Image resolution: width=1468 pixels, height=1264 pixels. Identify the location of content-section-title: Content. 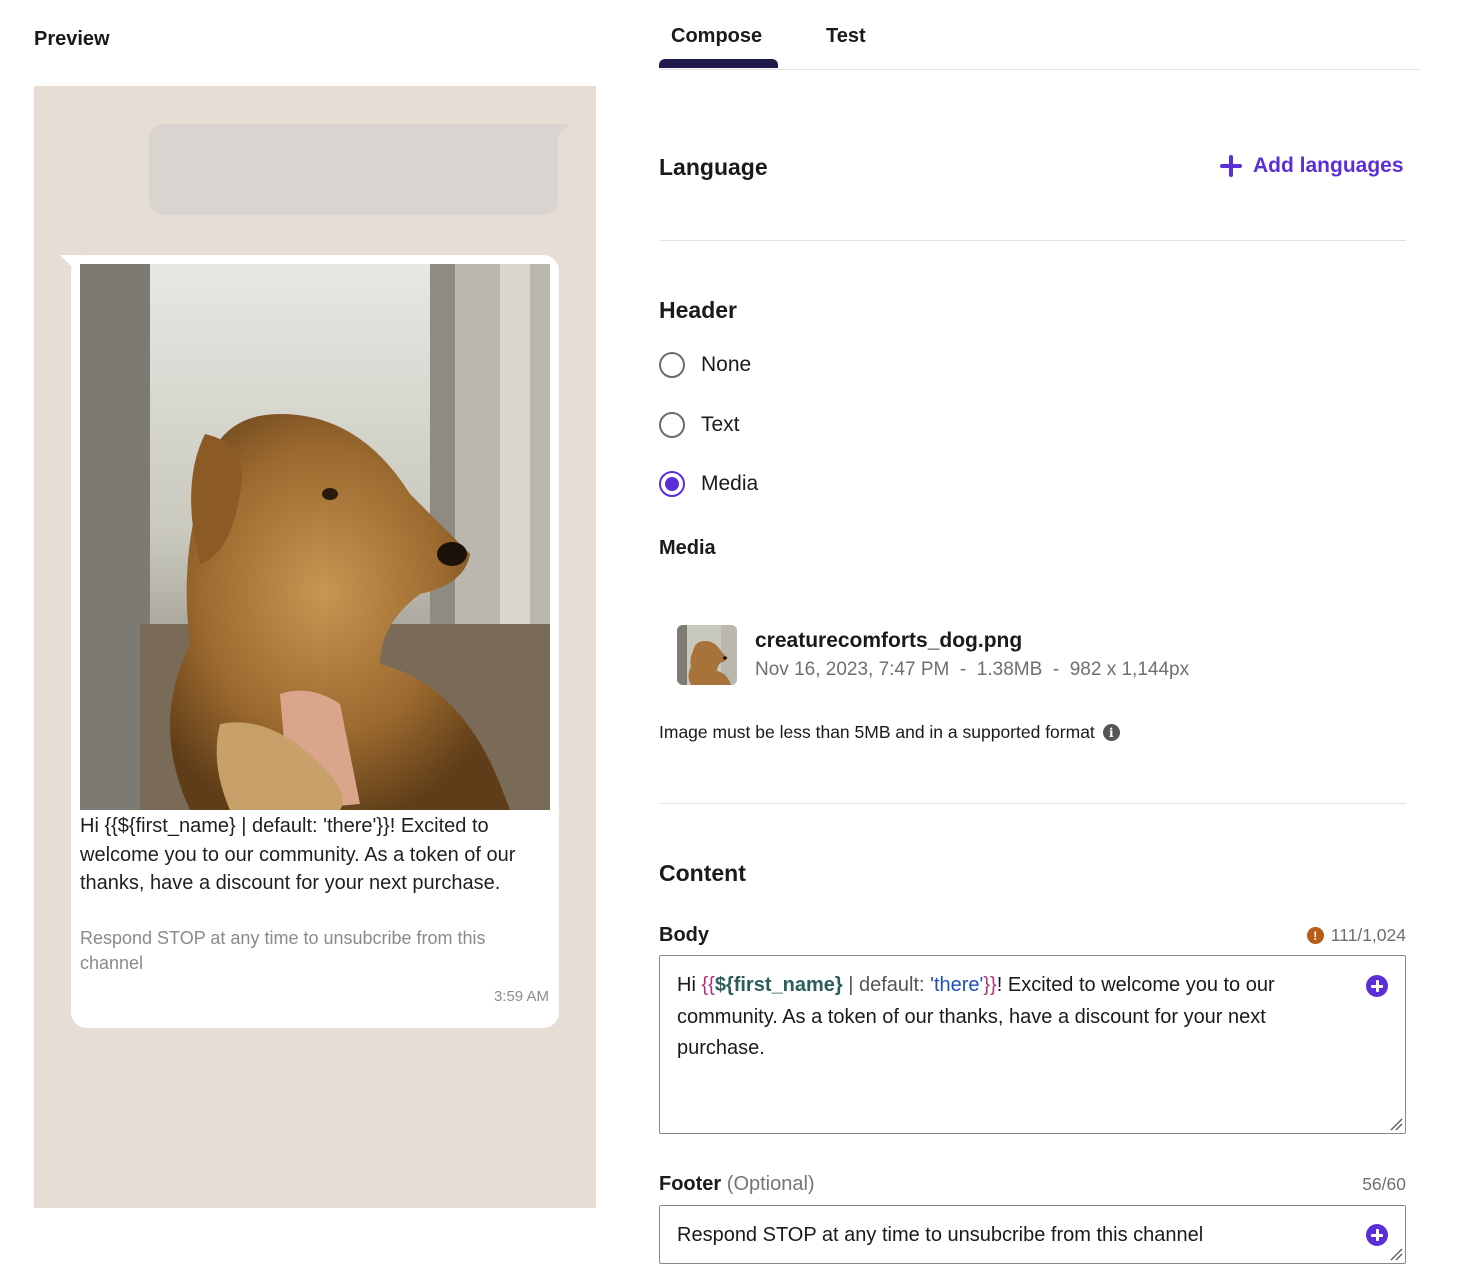
(702, 873).